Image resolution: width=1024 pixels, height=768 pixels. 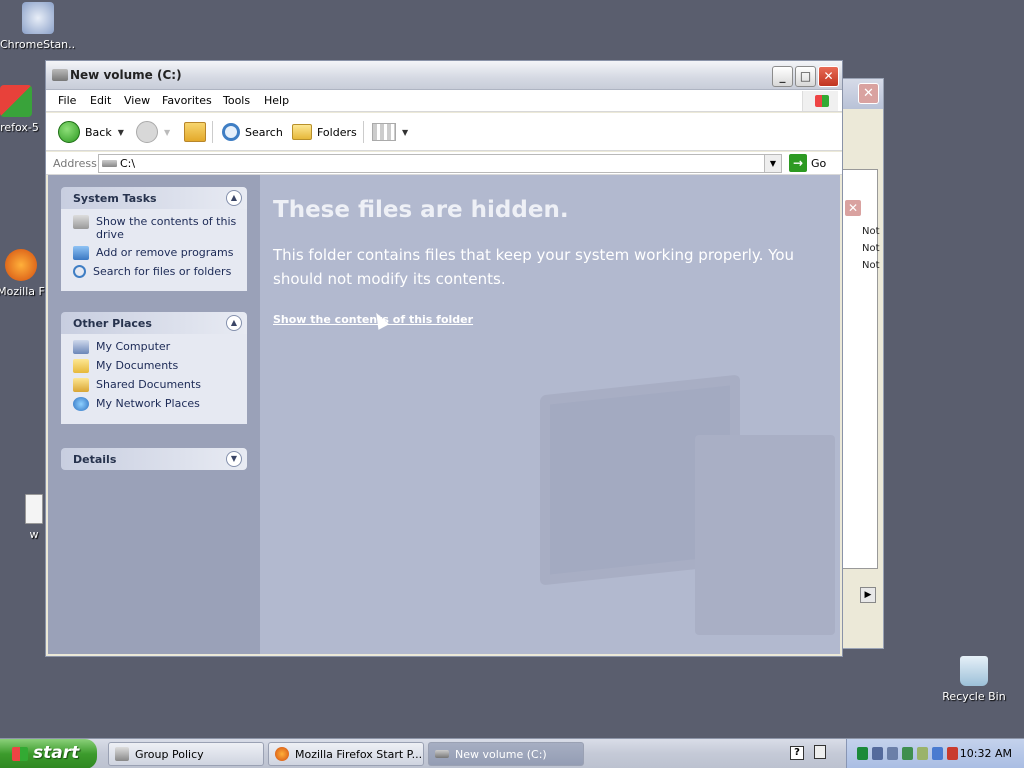 I want to click on up-folder-icon, so click(x=195, y=132).